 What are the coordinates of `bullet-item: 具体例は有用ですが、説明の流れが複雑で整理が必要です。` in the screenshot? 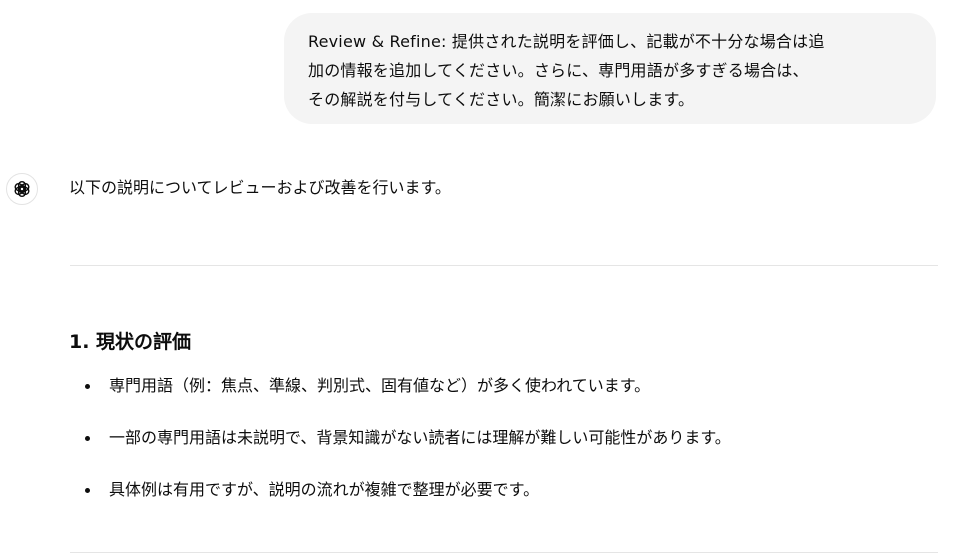 It's located at (407, 490).